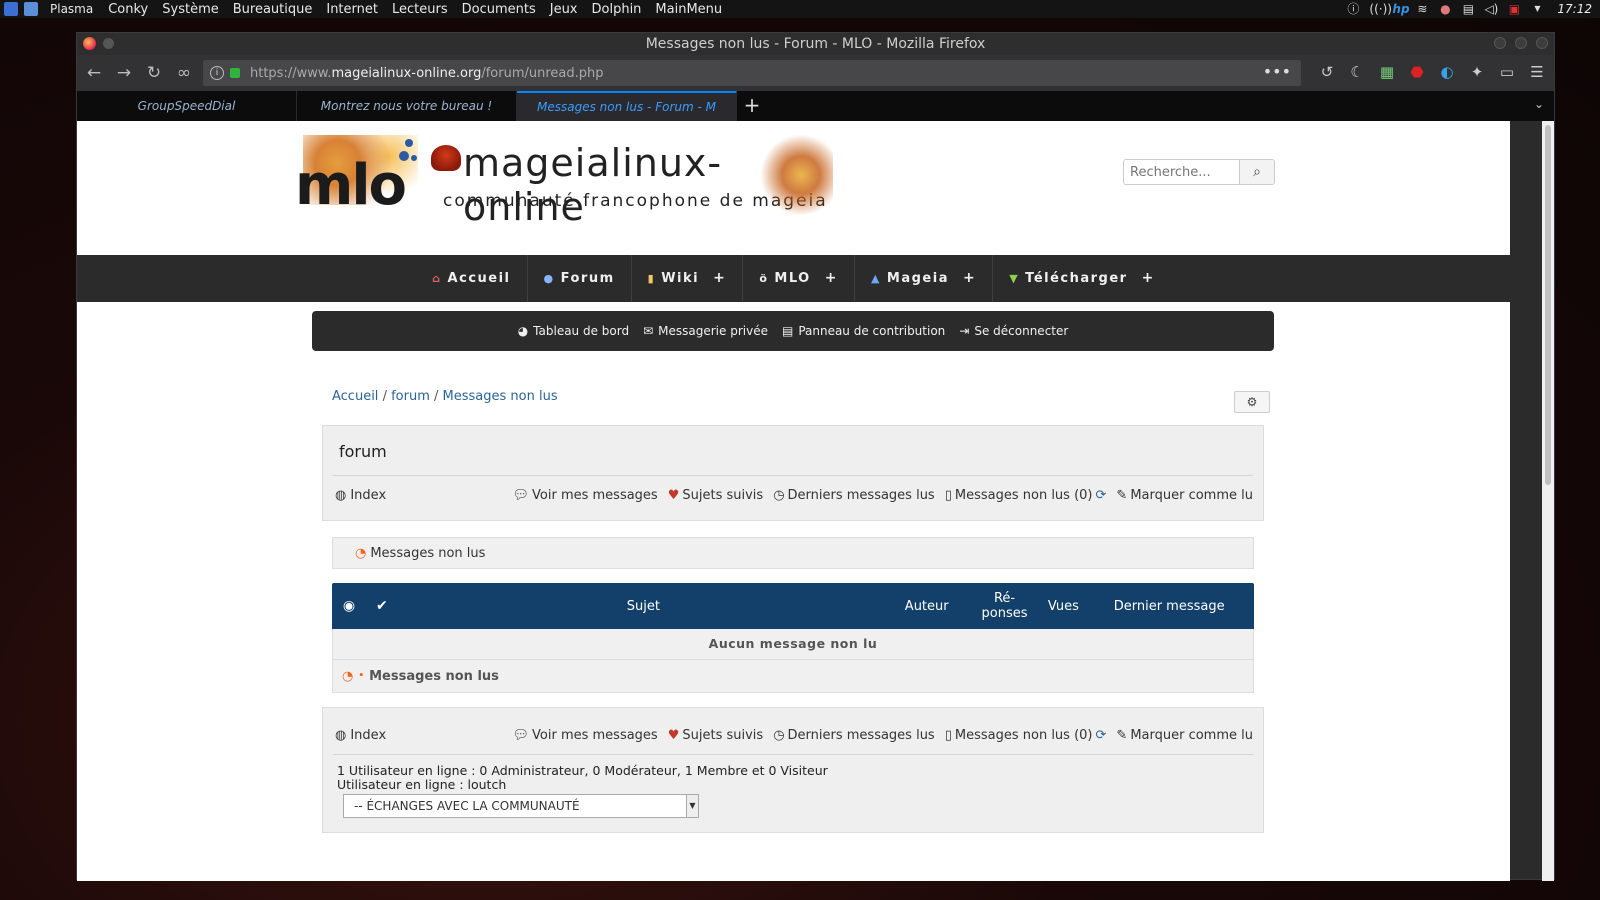  I want to click on private-mask-icon: ∞, so click(184, 73).